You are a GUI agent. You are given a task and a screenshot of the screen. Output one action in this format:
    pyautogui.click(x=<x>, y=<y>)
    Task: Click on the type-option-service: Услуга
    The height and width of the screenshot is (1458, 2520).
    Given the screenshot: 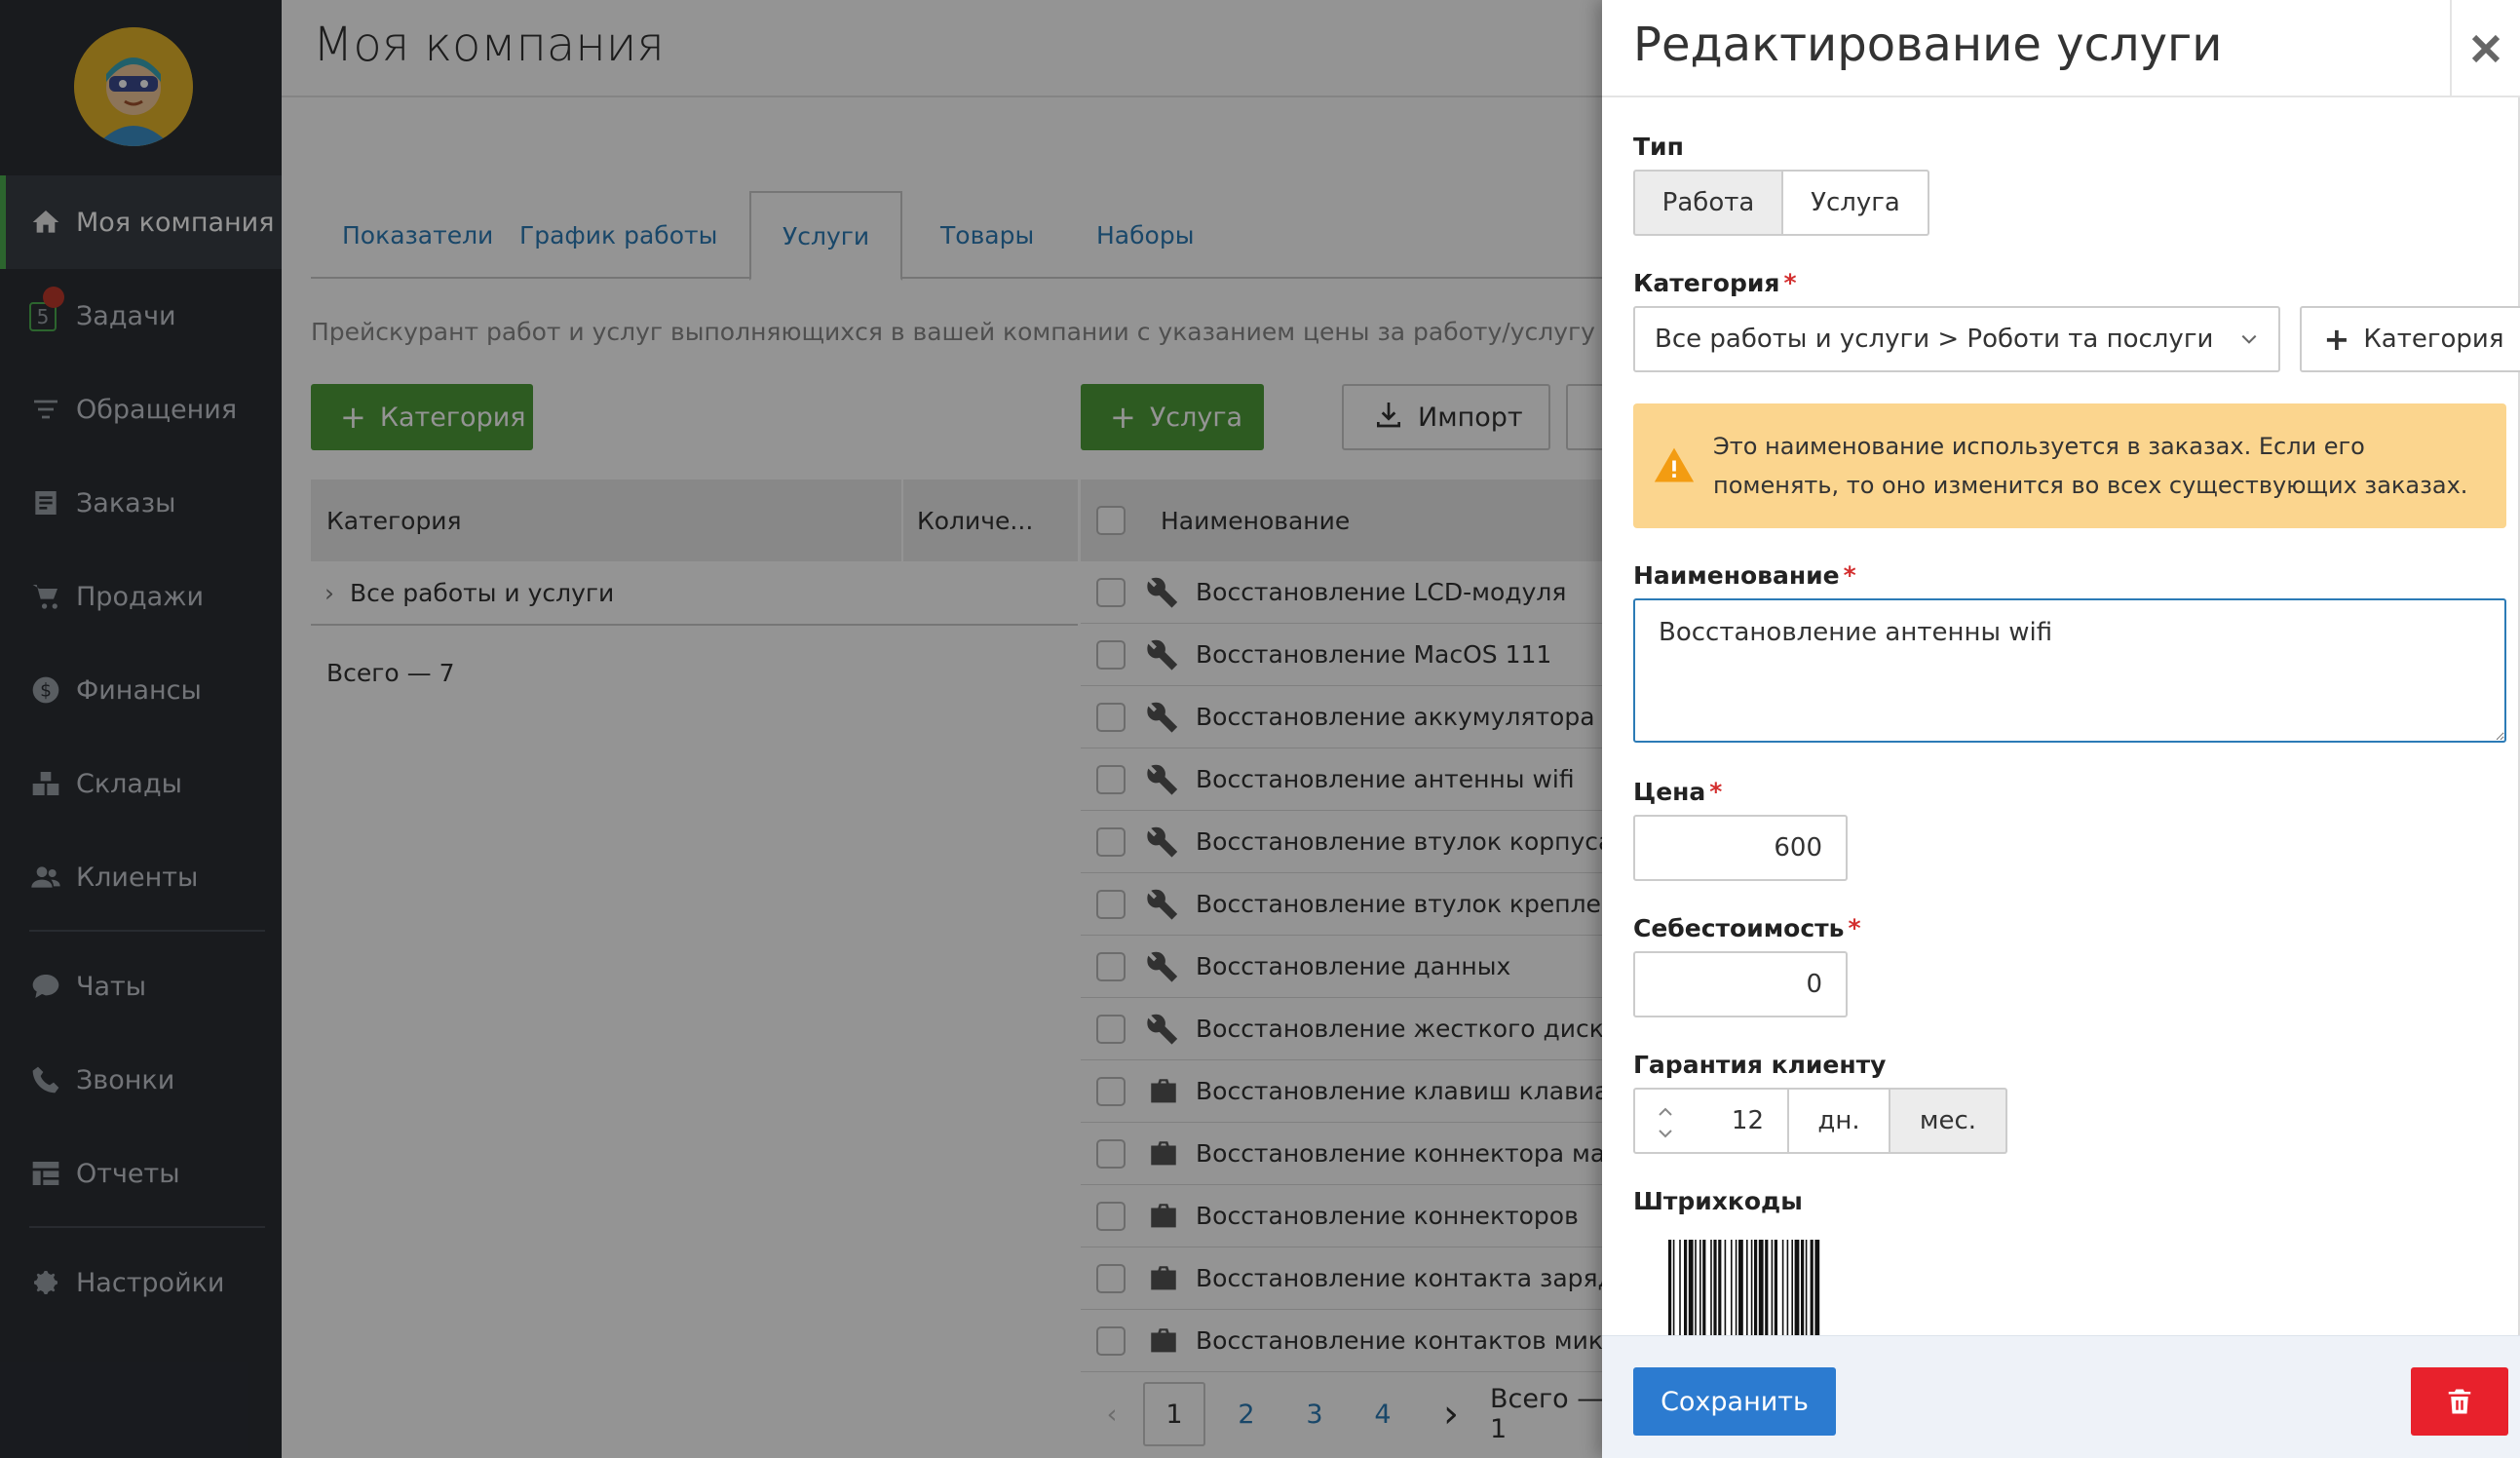 What is the action you would take?
    pyautogui.click(x=1855, y=203)
    